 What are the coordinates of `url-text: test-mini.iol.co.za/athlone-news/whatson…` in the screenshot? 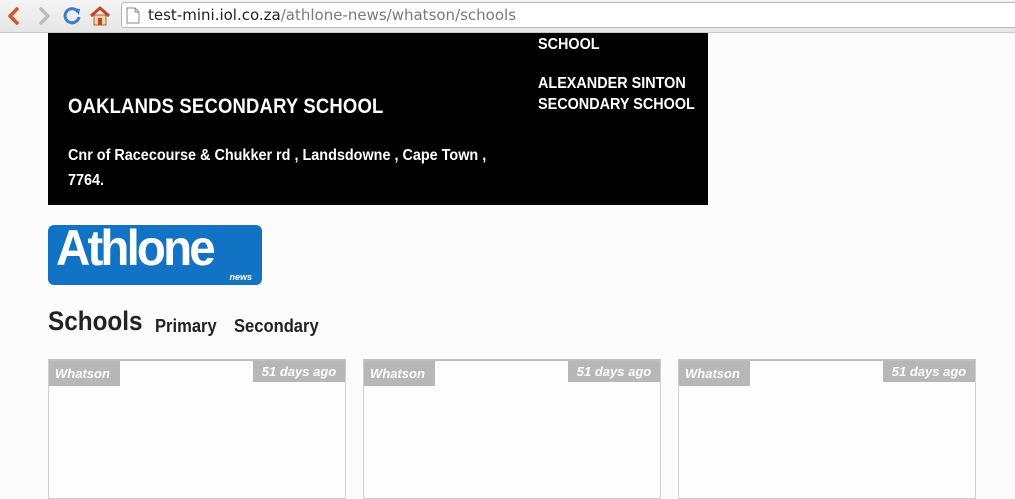 It's located at (332, 15).